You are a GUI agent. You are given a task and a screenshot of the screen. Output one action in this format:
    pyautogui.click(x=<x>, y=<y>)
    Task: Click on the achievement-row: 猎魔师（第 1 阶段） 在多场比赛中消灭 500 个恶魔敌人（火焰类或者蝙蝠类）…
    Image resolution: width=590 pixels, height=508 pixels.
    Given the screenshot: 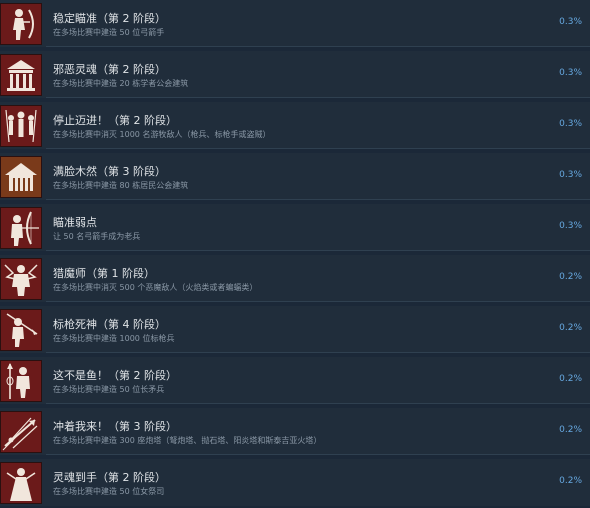 What is the action you would take?
    pyautogui.click(x=295, y=278)
    